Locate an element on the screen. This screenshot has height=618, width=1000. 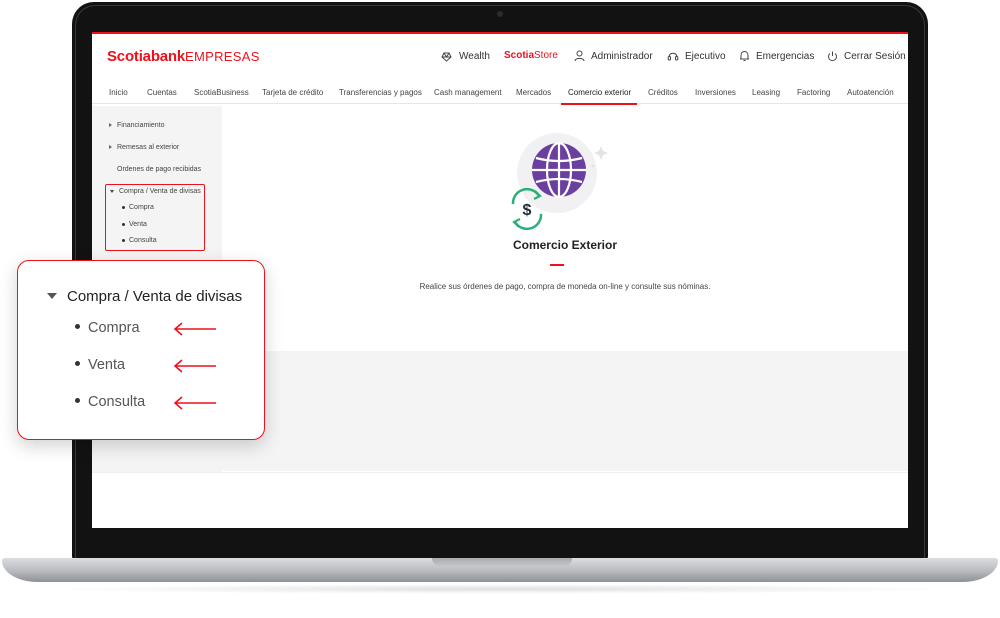
emergency-label: Emergencias is located at coordinates (785, 56).